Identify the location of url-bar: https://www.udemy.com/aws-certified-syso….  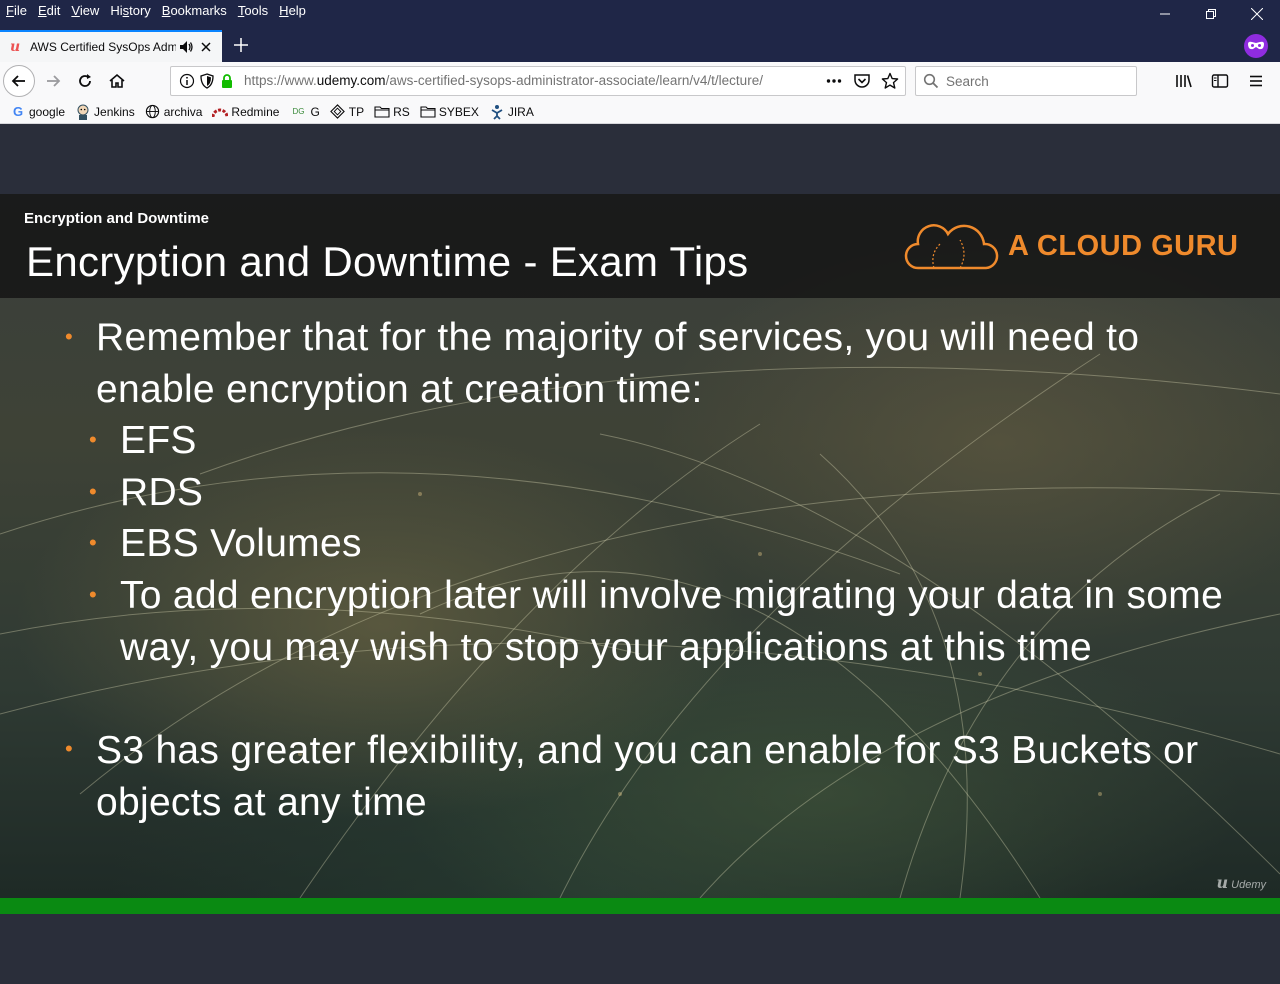
(538, 81).